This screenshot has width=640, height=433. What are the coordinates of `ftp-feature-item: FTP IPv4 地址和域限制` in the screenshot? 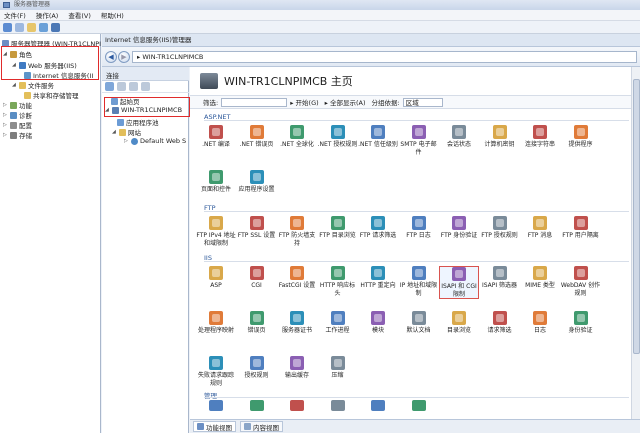 It's located at (216, 231).